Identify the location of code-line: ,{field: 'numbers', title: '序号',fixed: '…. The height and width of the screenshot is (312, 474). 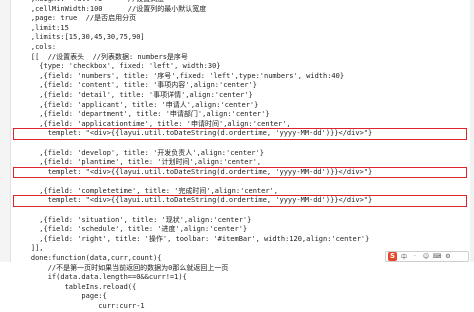
(179, 75).